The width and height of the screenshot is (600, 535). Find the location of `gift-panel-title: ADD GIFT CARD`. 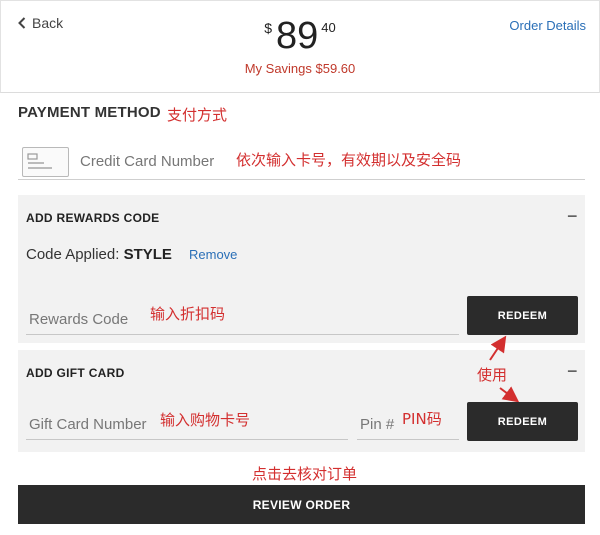

gift-panel-title: ADD GIFT CARD is located at coordinates (75, 373).